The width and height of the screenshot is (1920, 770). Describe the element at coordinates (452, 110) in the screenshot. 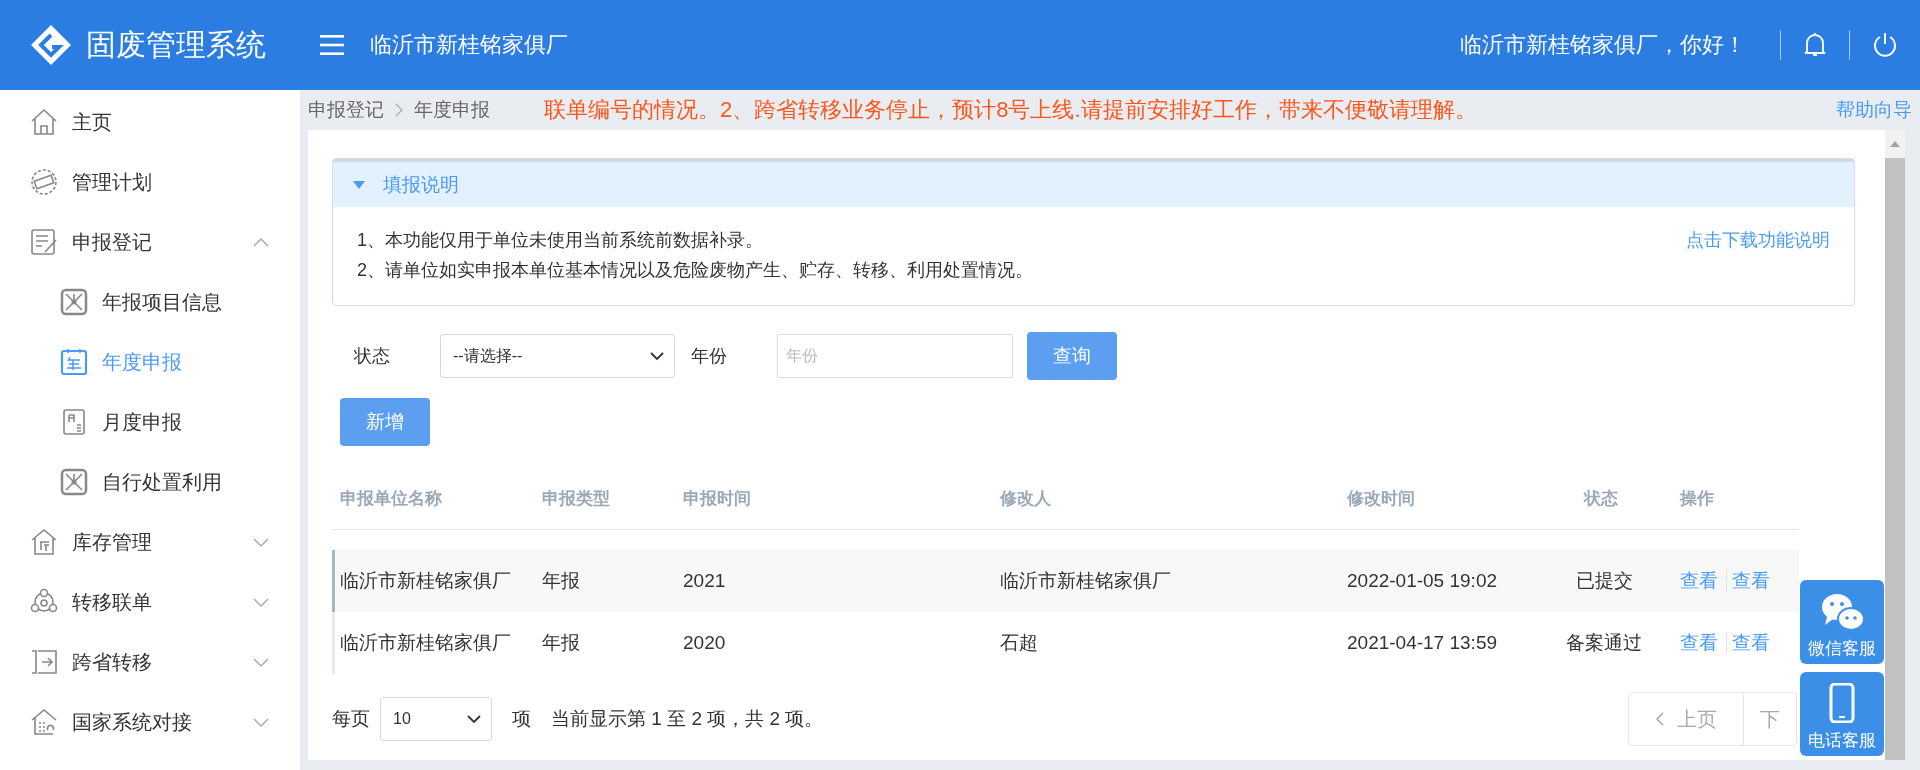

I see `breadcrumb-link: 年度申报` at that location.